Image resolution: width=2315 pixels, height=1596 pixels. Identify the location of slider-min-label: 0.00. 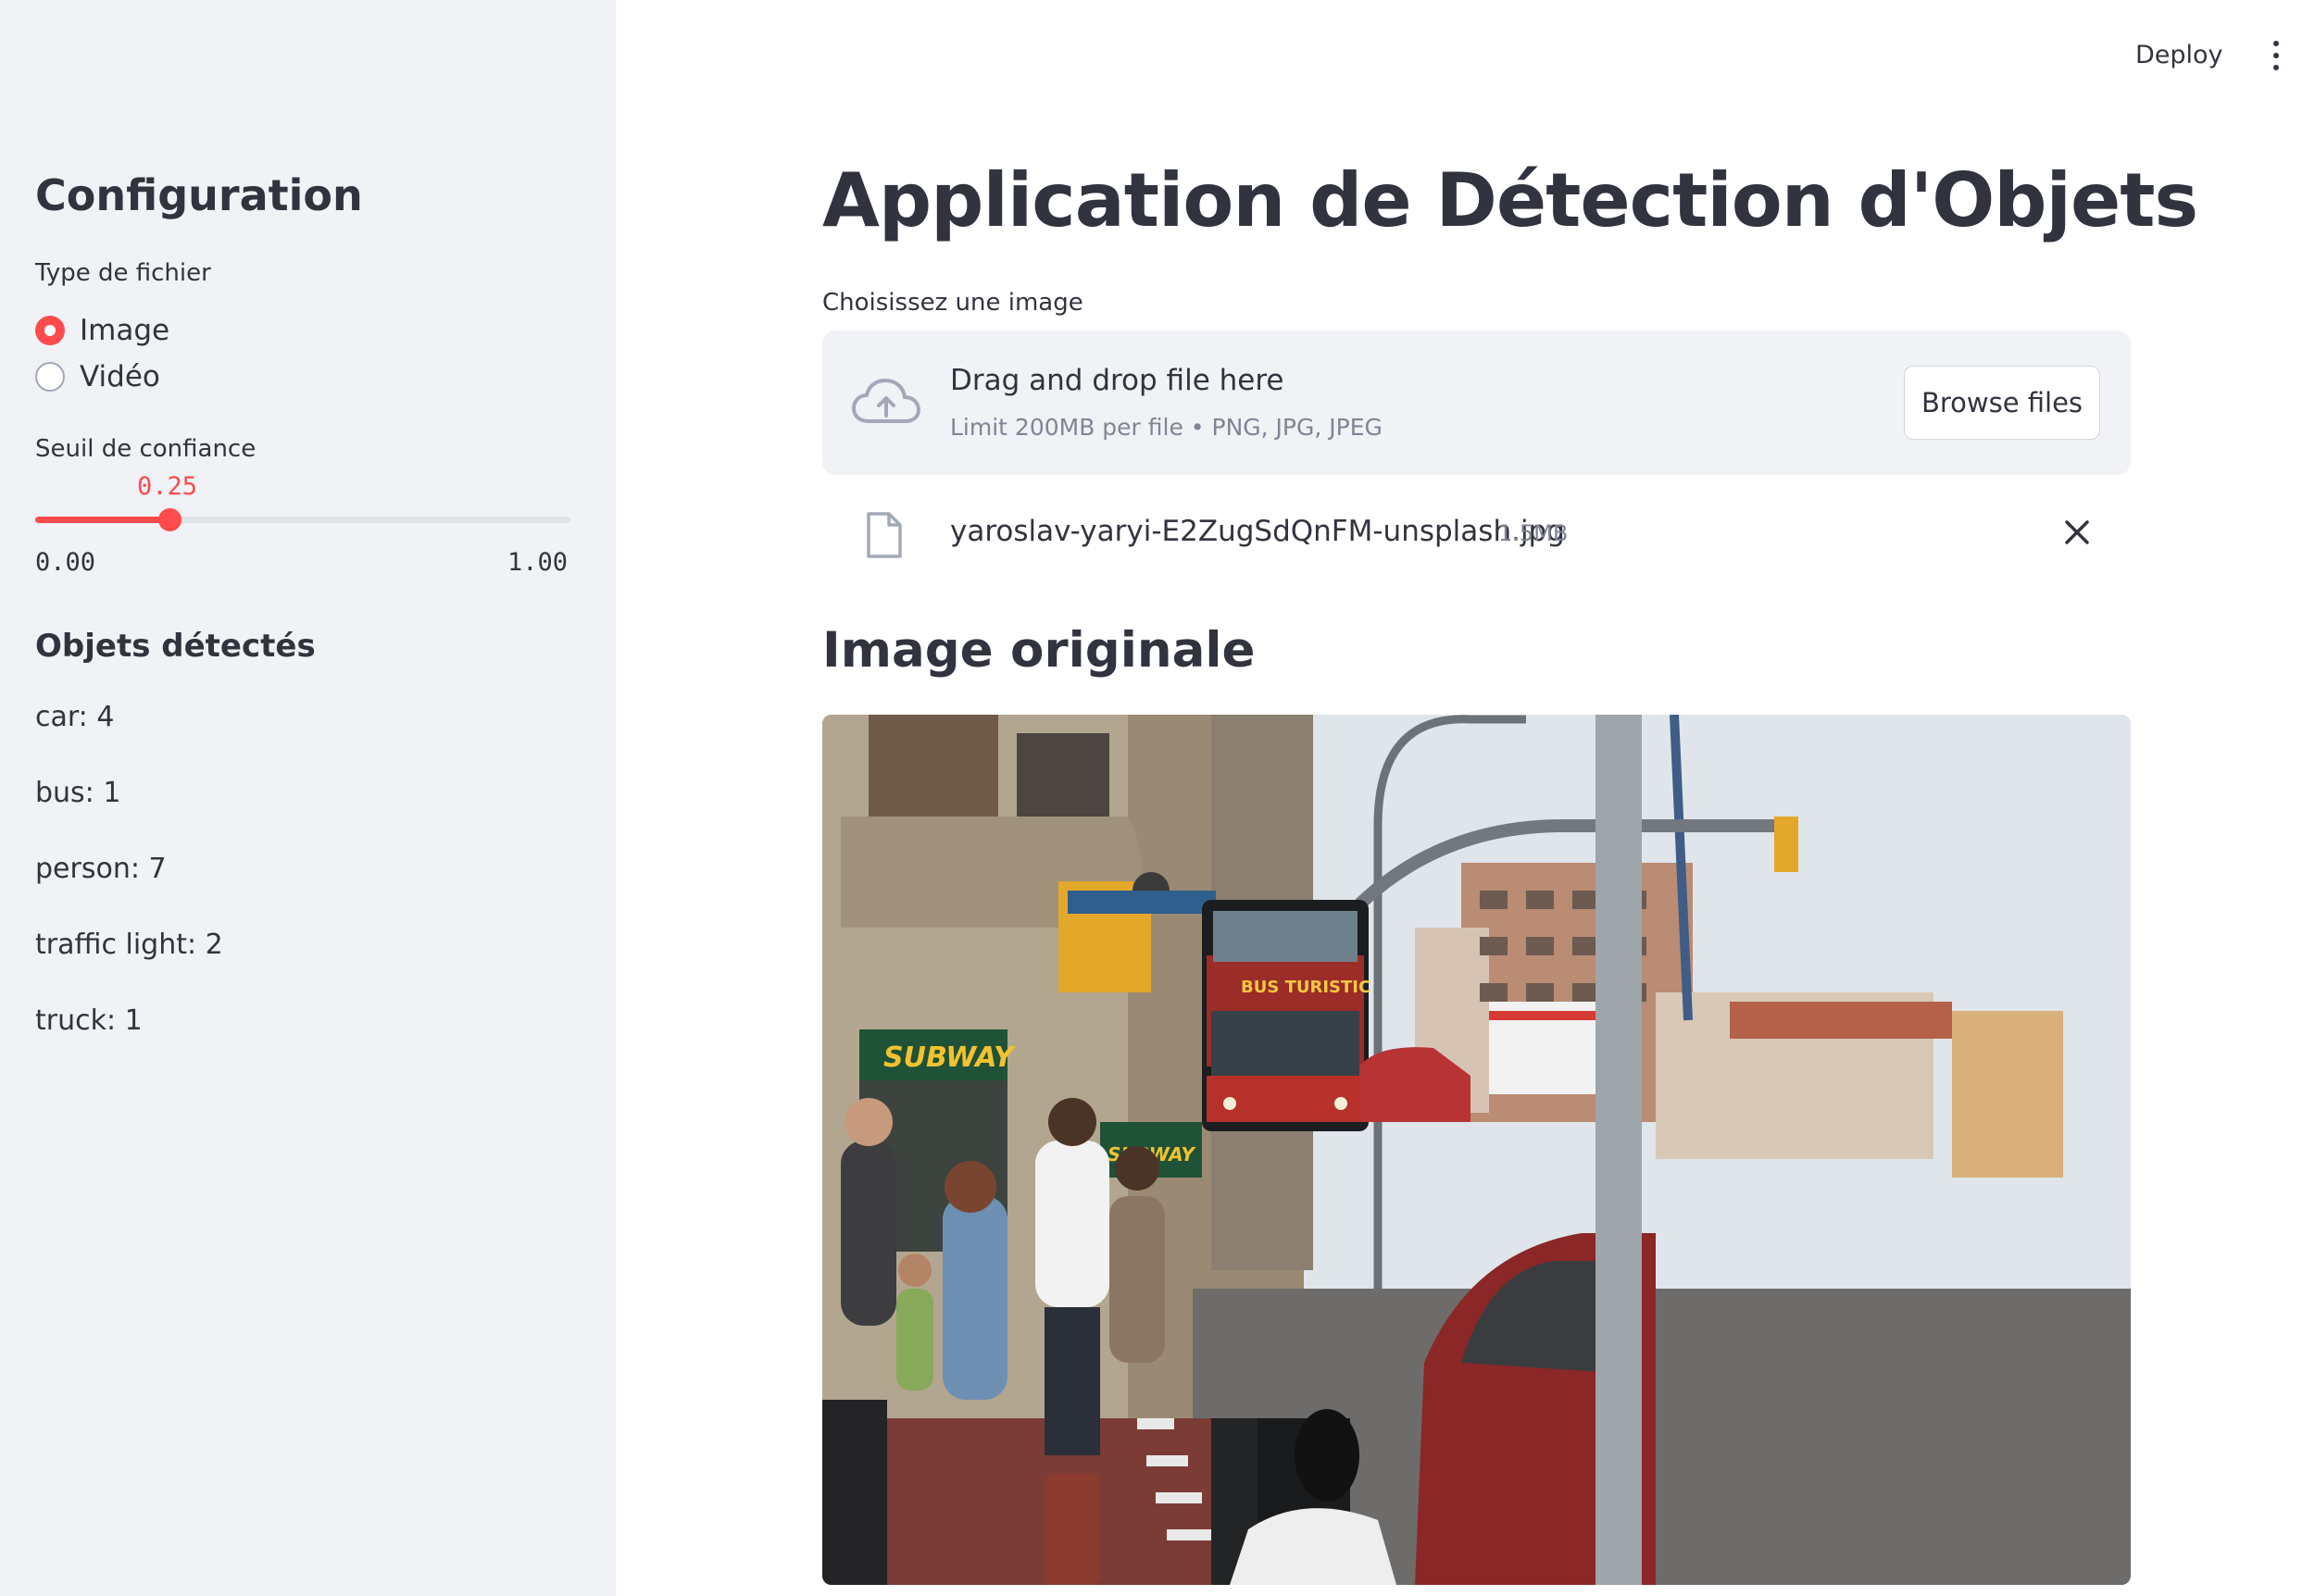
(65, 562).